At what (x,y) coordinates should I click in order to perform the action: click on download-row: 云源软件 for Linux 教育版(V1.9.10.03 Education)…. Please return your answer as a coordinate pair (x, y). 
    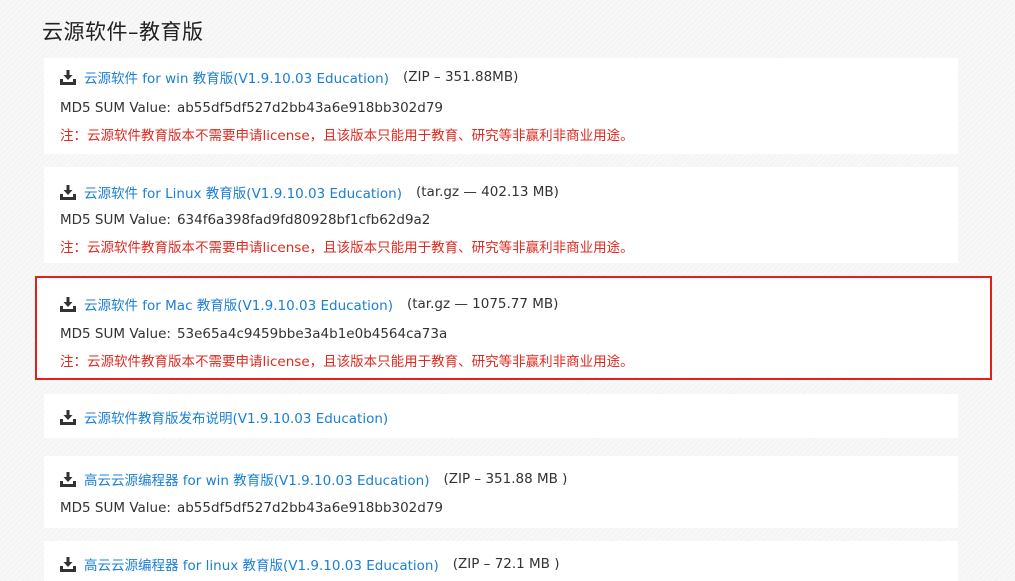
    Looking at the image, I should click on (309, 192).